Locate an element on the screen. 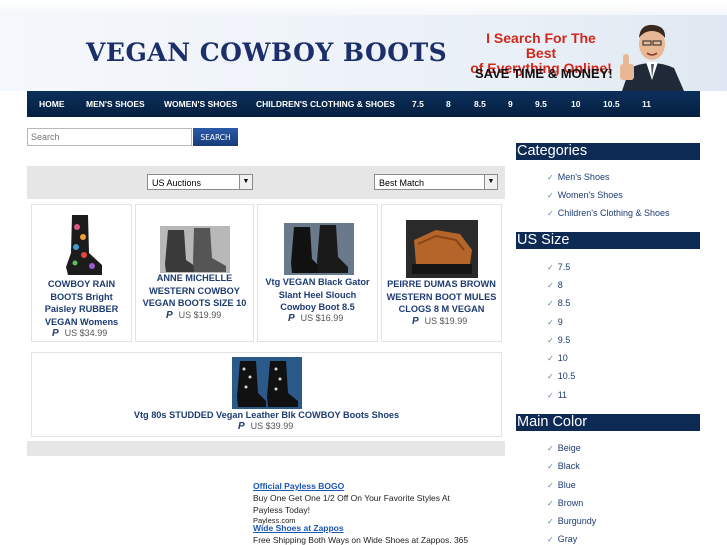  nav-size-7-5: 7.5 is located at coordinates (418, 104).